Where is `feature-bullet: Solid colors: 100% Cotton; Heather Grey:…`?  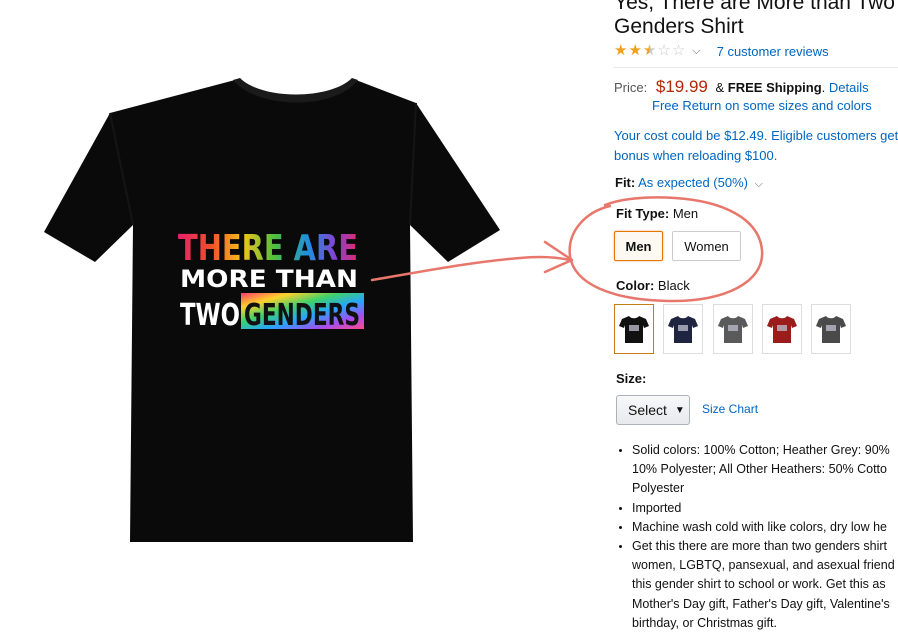
feature-bullet: Solid colors: 100% Cotton; Heather Grey:… is located at coordinates (765, 470).